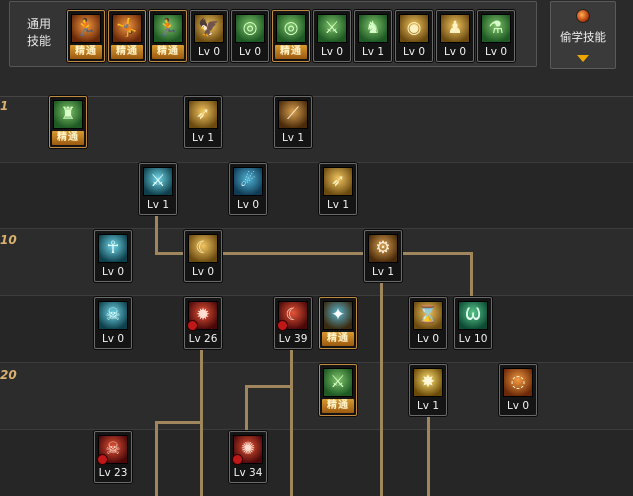 The width and height of the screenshot is (633, 496). I want to click on common-skill-11: ⚗ Lv 0, so click(496, 36).